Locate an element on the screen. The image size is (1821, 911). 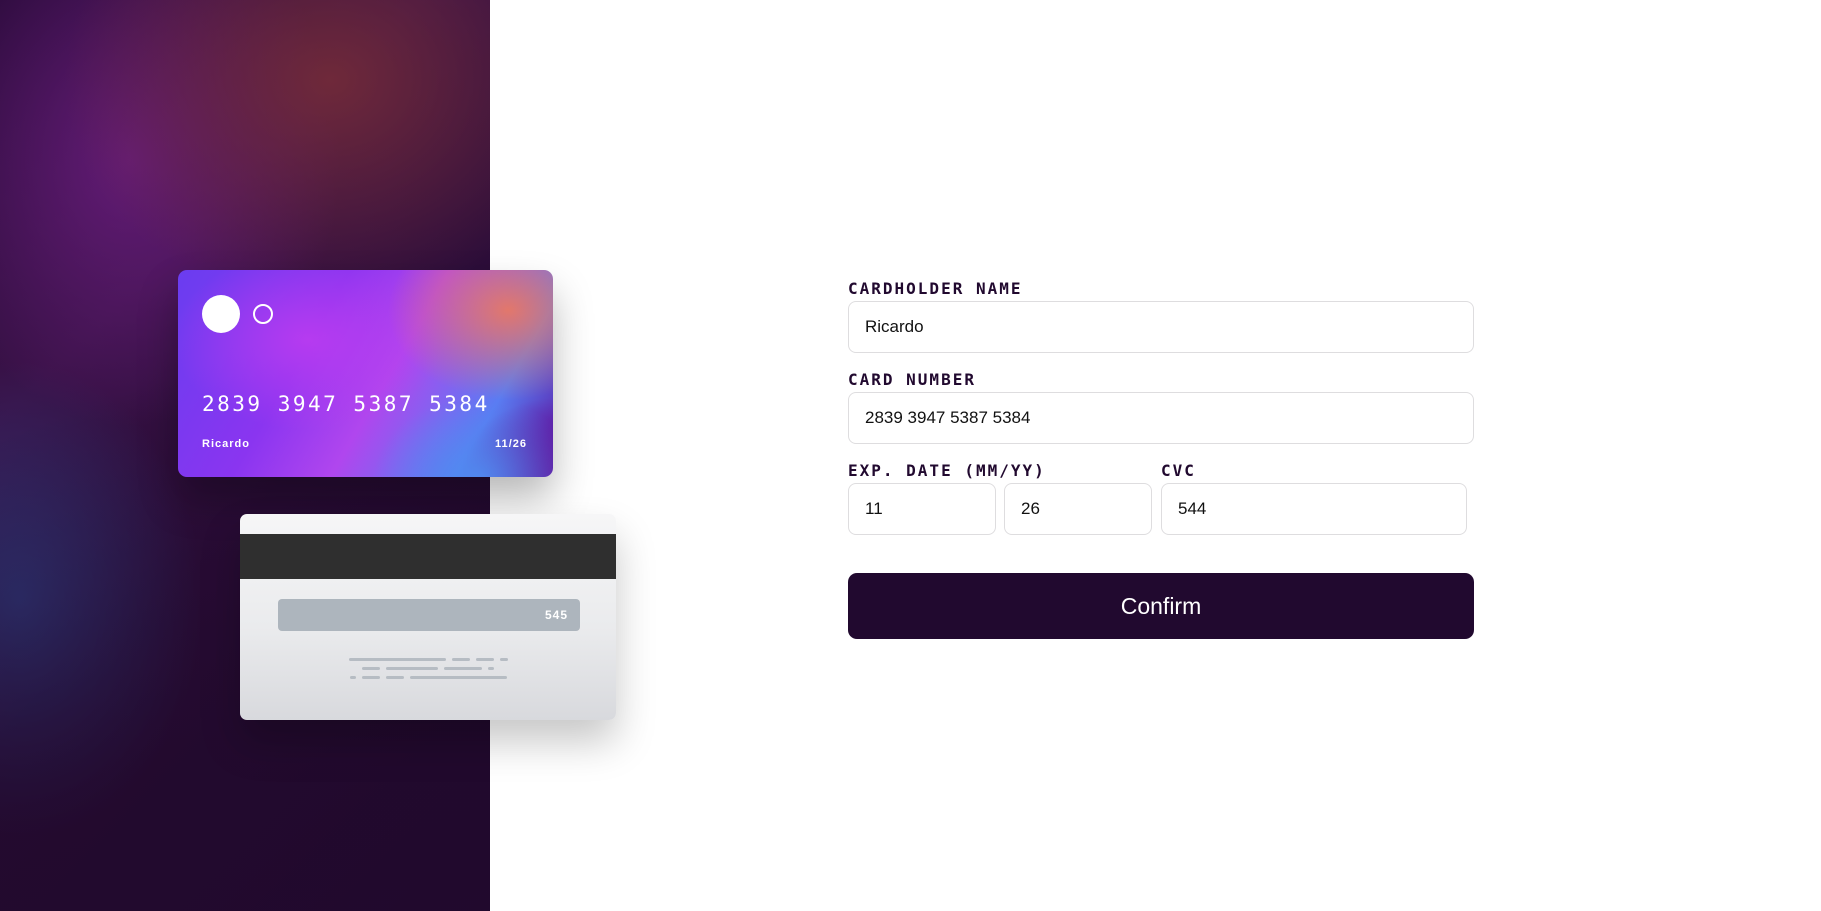
card-expiry-year: 26 is located at coordinates (519, 444).